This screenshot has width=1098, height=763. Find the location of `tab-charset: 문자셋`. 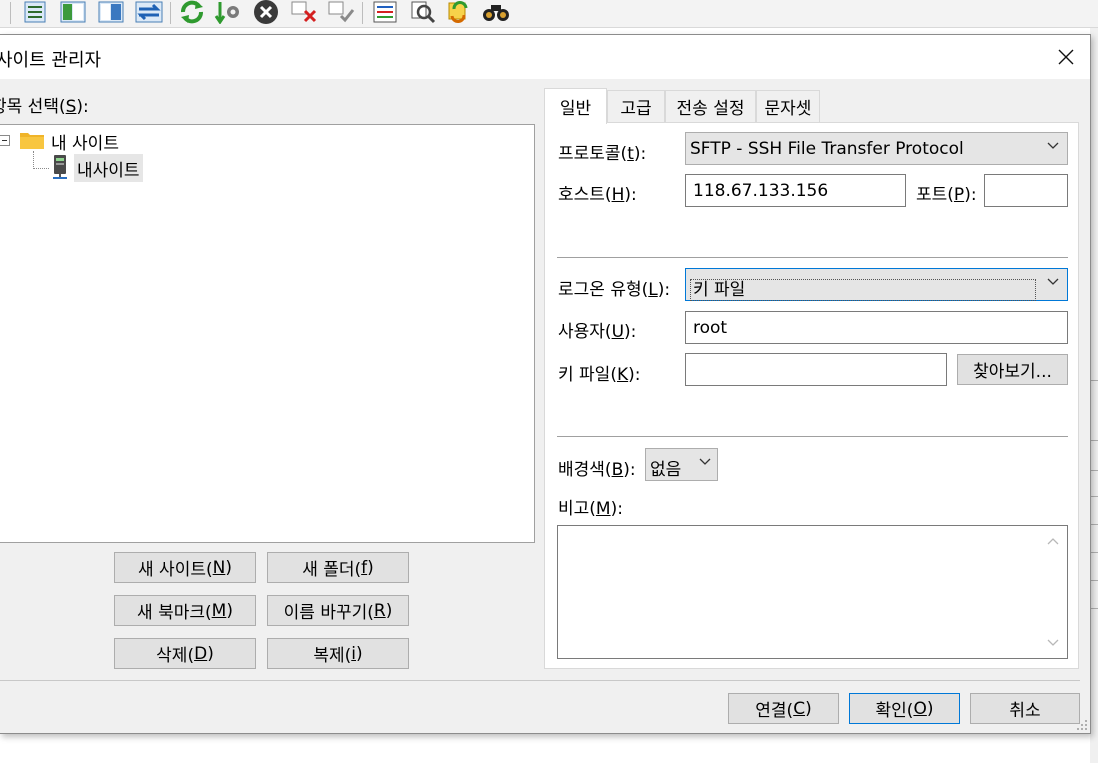

tab-charset: 문자셋 is located at coordinates (788, 106).